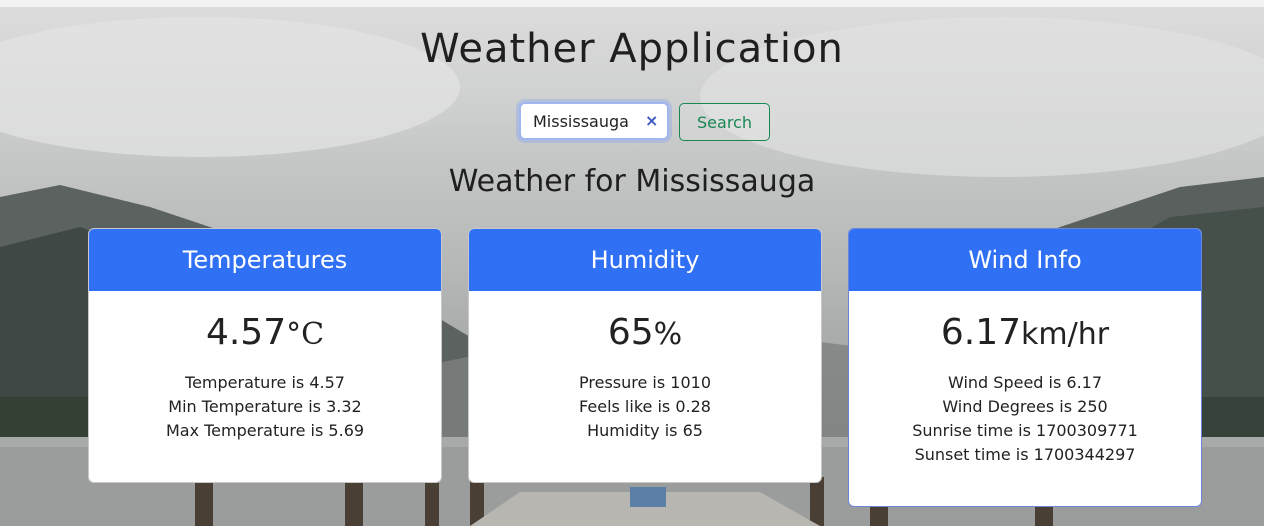  I want to click on wind-unit: km/hr, so click(1065, 334).